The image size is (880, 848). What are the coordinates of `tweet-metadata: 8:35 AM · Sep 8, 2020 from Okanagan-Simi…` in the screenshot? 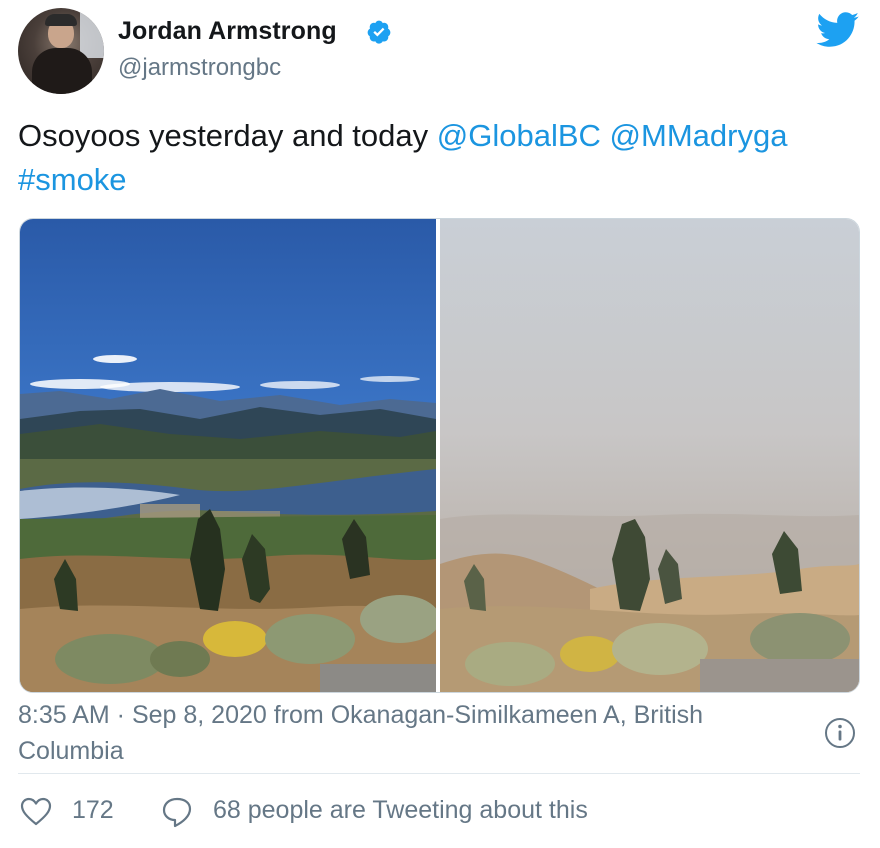 It's located at (413, 733).